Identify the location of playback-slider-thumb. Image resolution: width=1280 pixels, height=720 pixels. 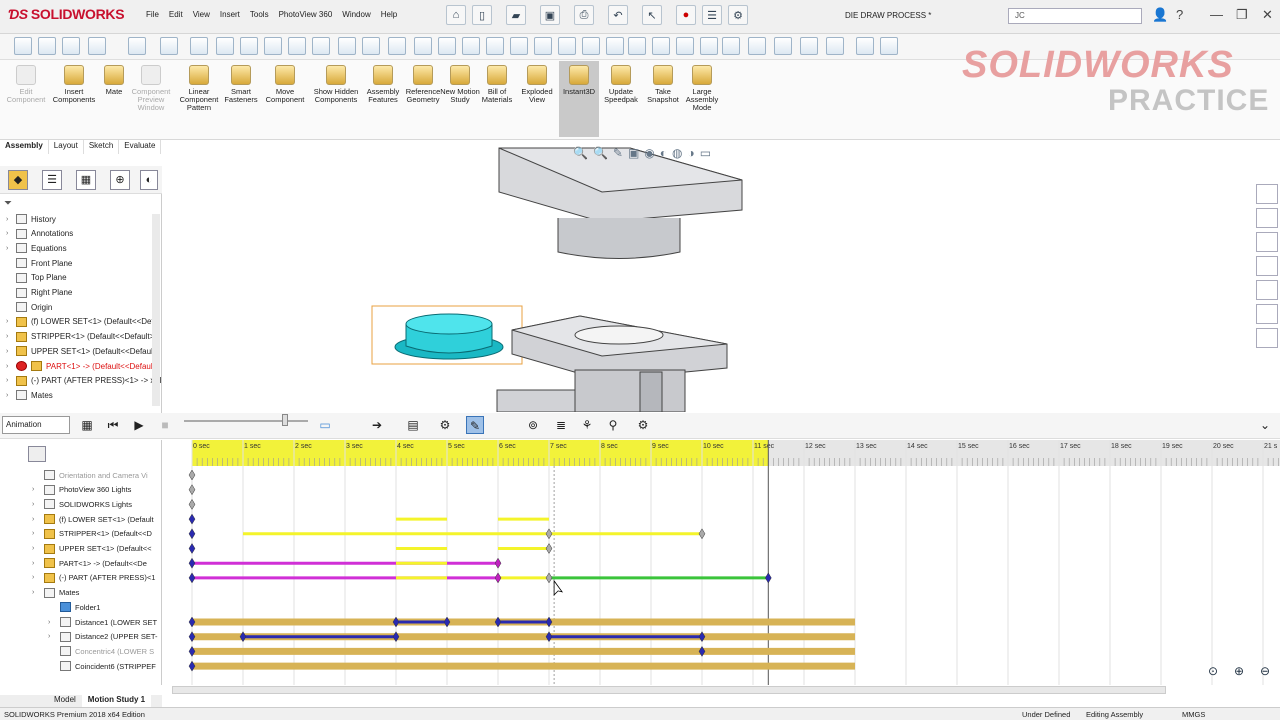
(285, 420).